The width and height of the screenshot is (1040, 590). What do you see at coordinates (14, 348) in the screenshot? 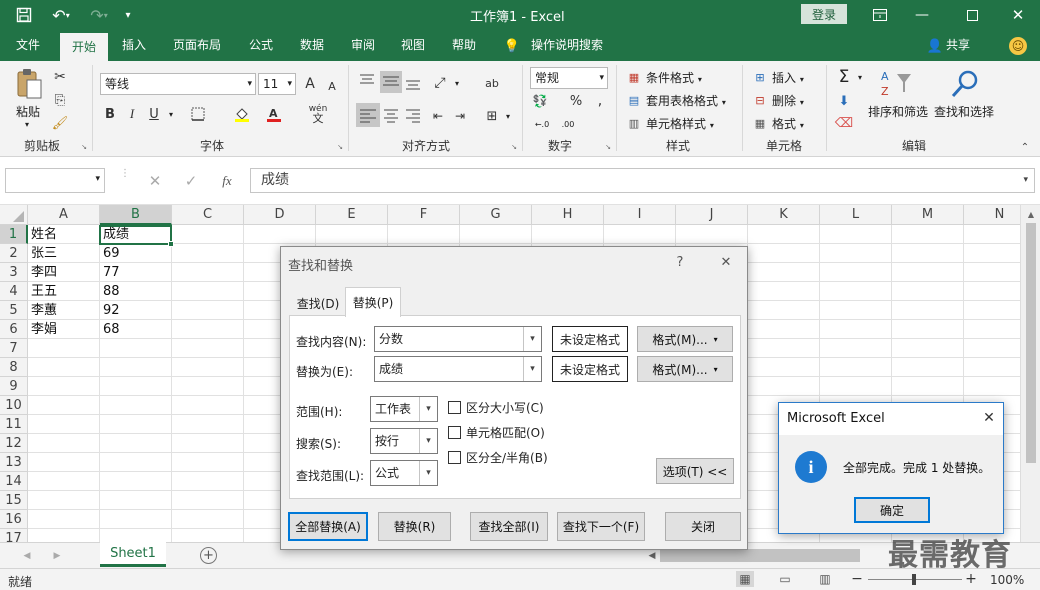
I see `row-header: 7` at bounding box center [14, 348].